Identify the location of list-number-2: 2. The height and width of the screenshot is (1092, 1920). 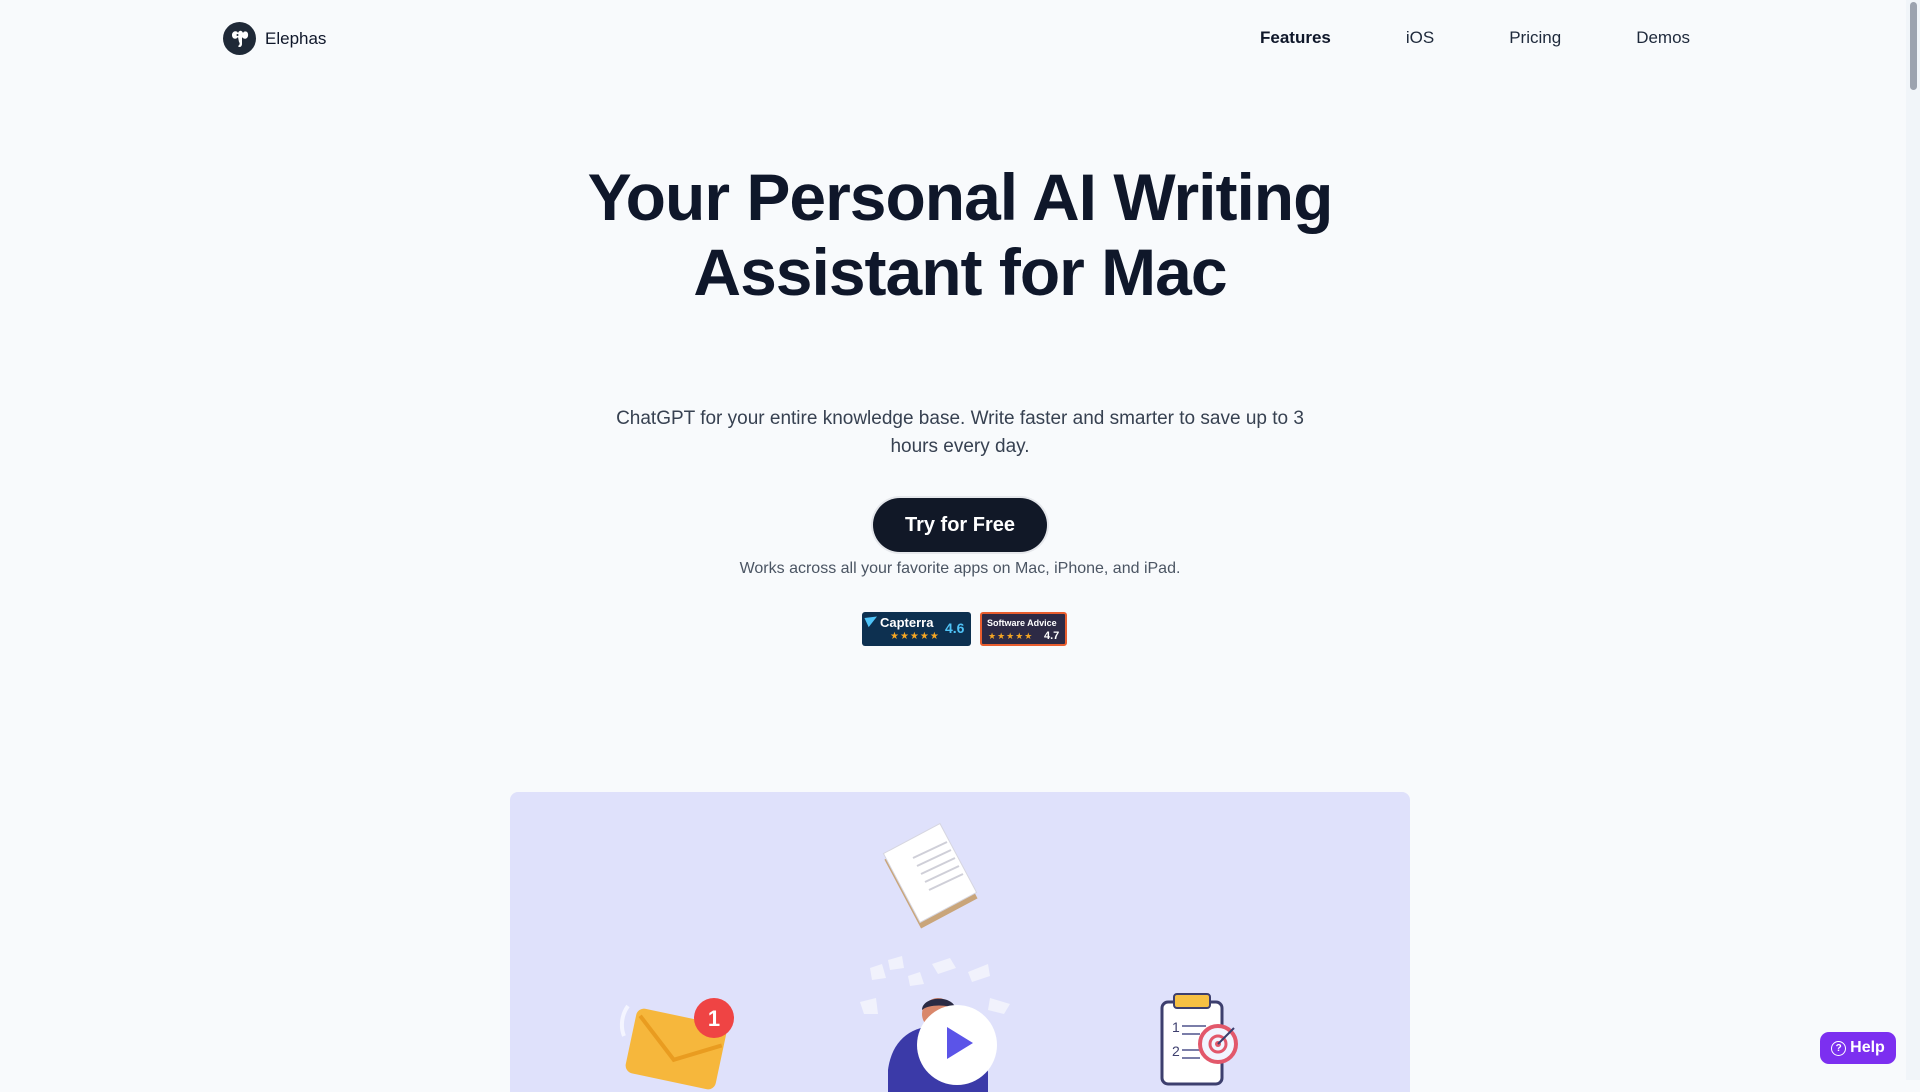
(1176, 1051).